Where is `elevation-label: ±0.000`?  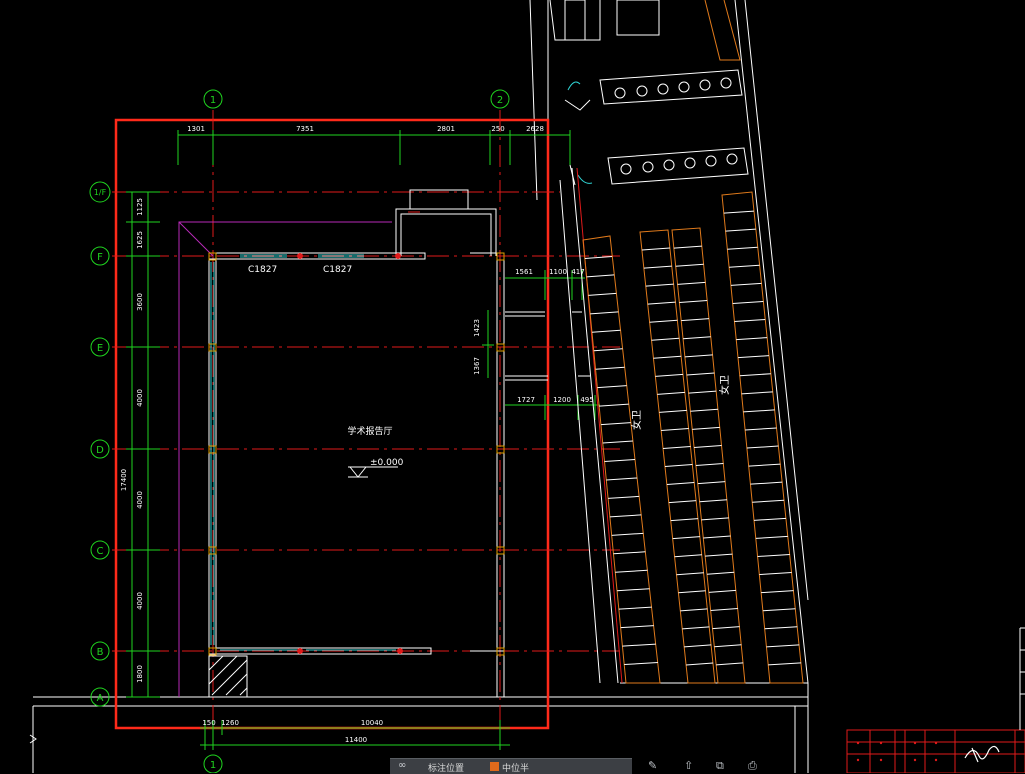 elevation-label: ±0.000 is located at coordinates (387, 463).